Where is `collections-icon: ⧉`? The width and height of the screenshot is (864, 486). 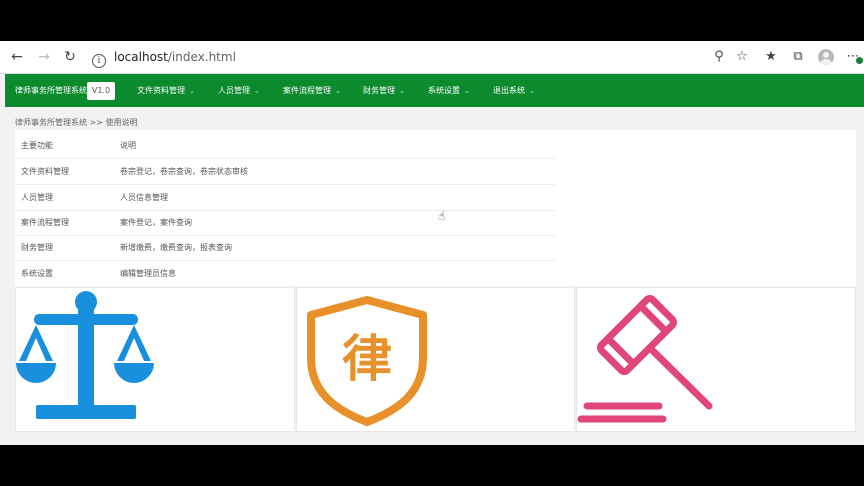 collections-icon: ⧉ is located at coordinates (798, 57).